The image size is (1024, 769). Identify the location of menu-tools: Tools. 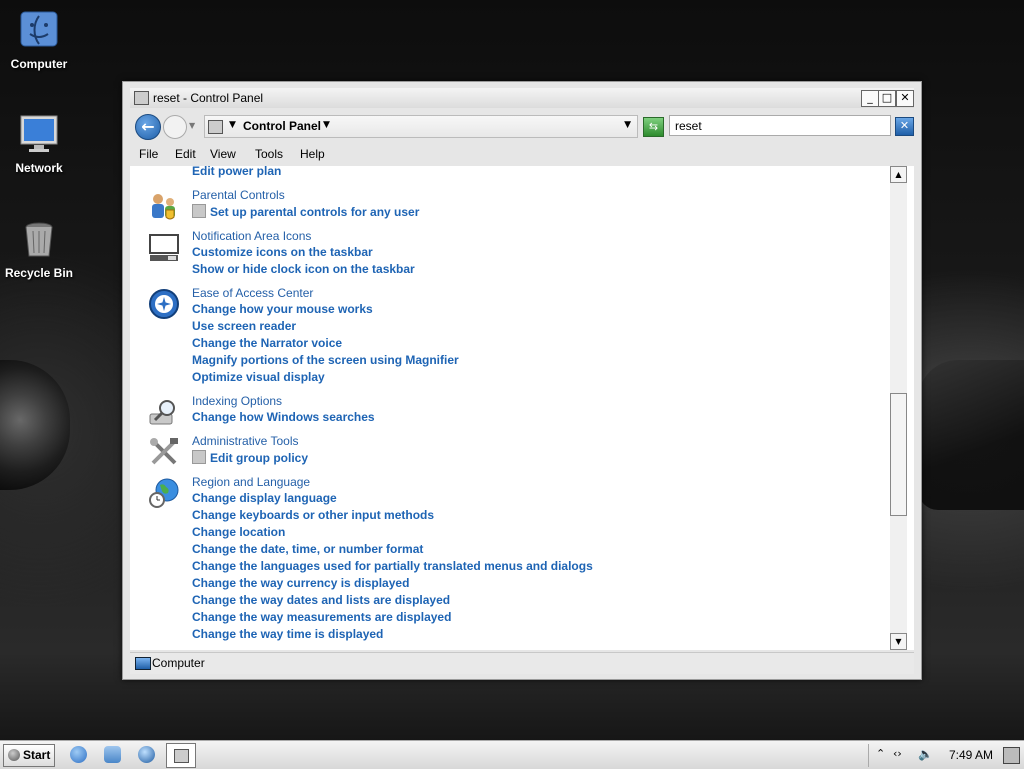
(269, 154).